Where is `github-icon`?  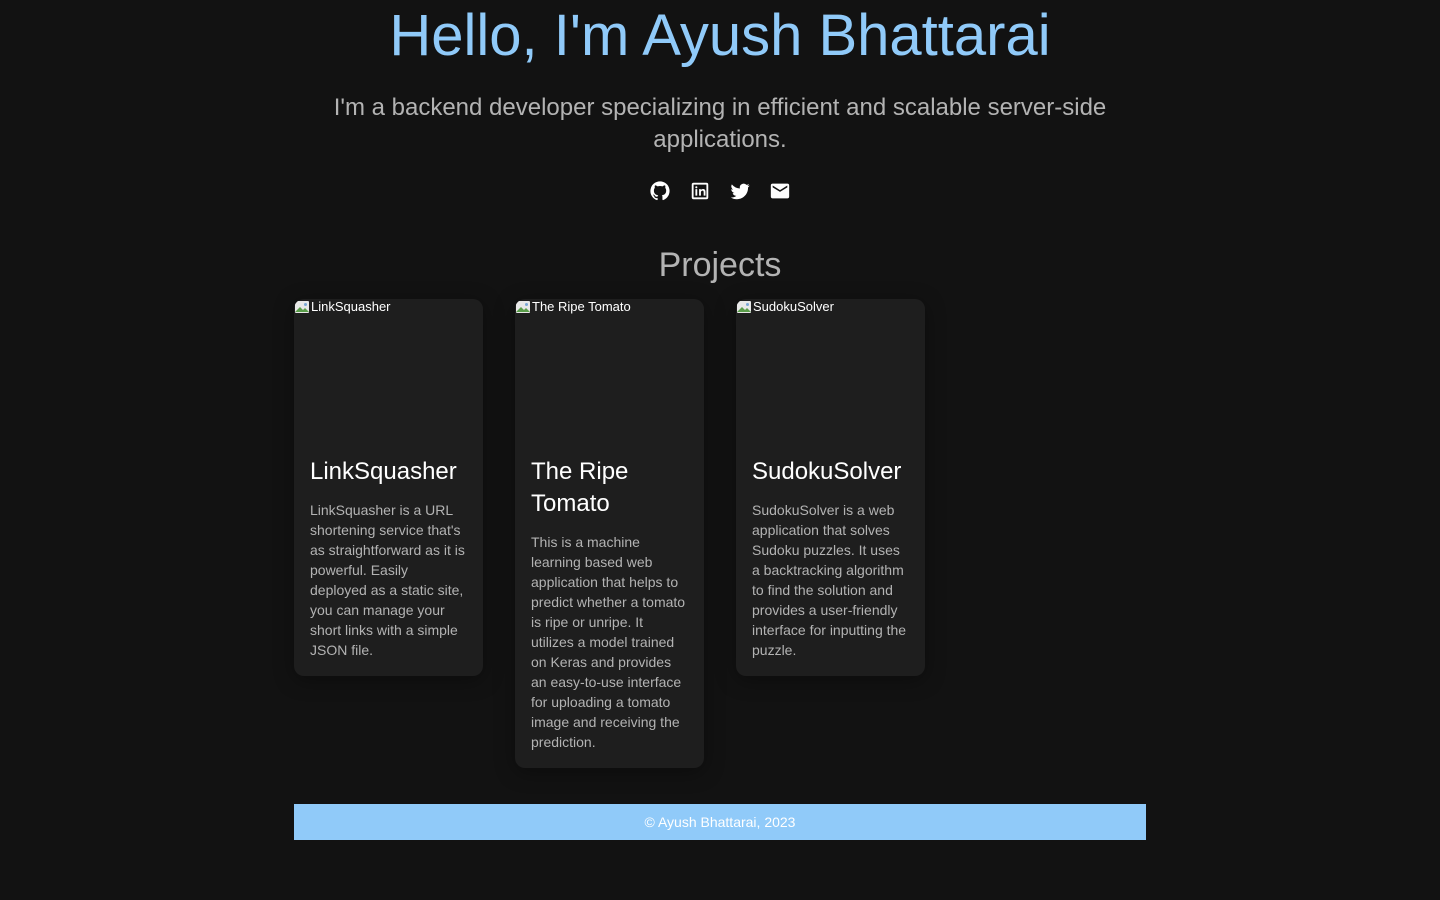
github-icon is located at coordinates (660, 193).